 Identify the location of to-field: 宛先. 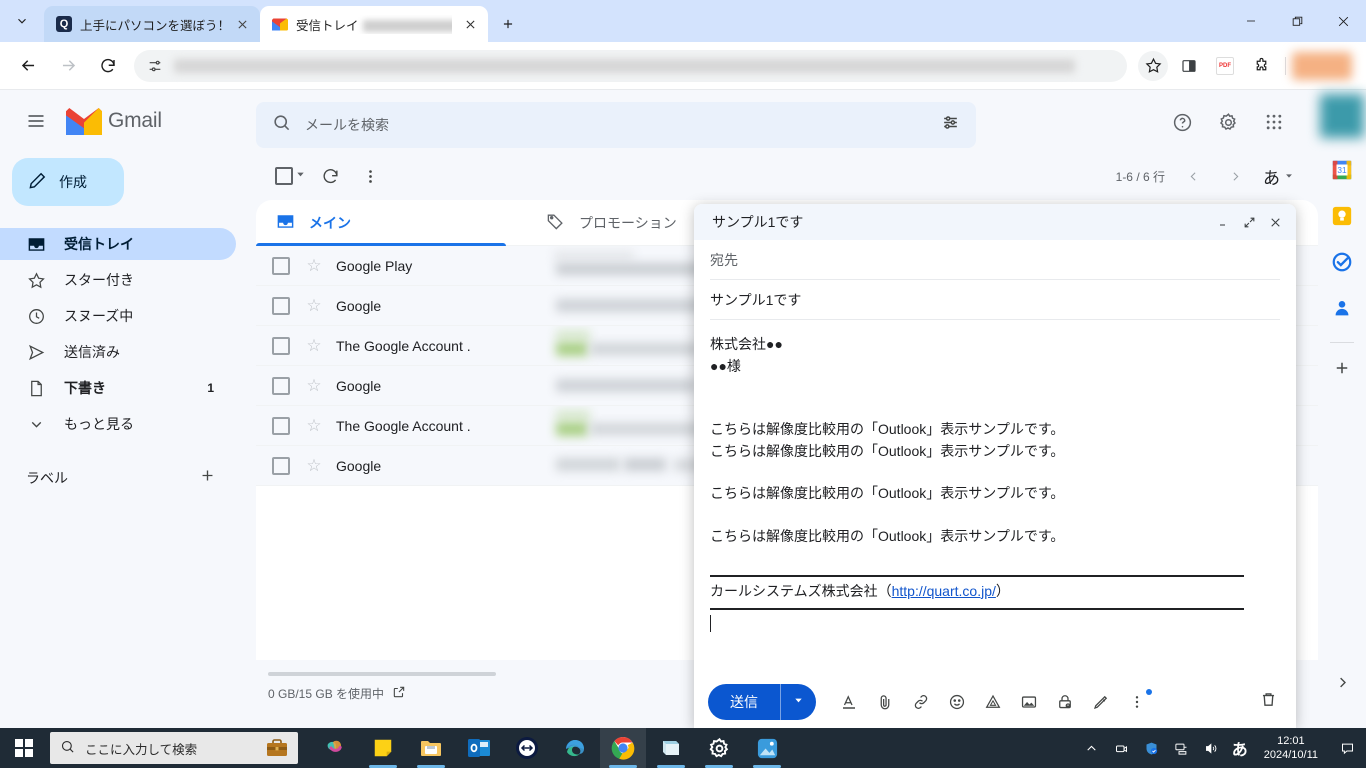
(995, 260).